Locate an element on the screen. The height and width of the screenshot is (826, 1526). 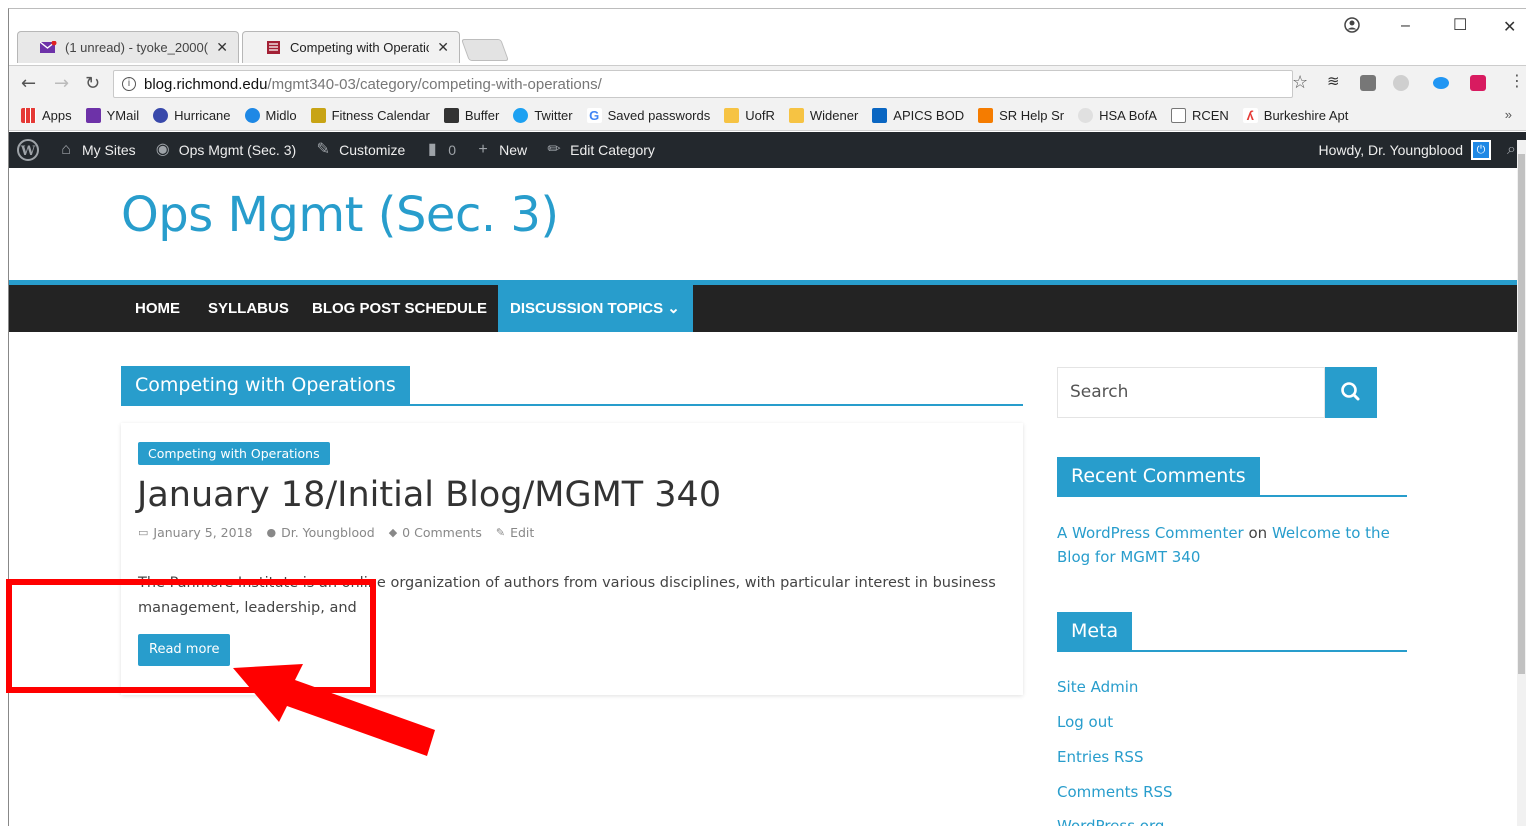
calendar-icon: ▭ is located at coordinates (143, 532).